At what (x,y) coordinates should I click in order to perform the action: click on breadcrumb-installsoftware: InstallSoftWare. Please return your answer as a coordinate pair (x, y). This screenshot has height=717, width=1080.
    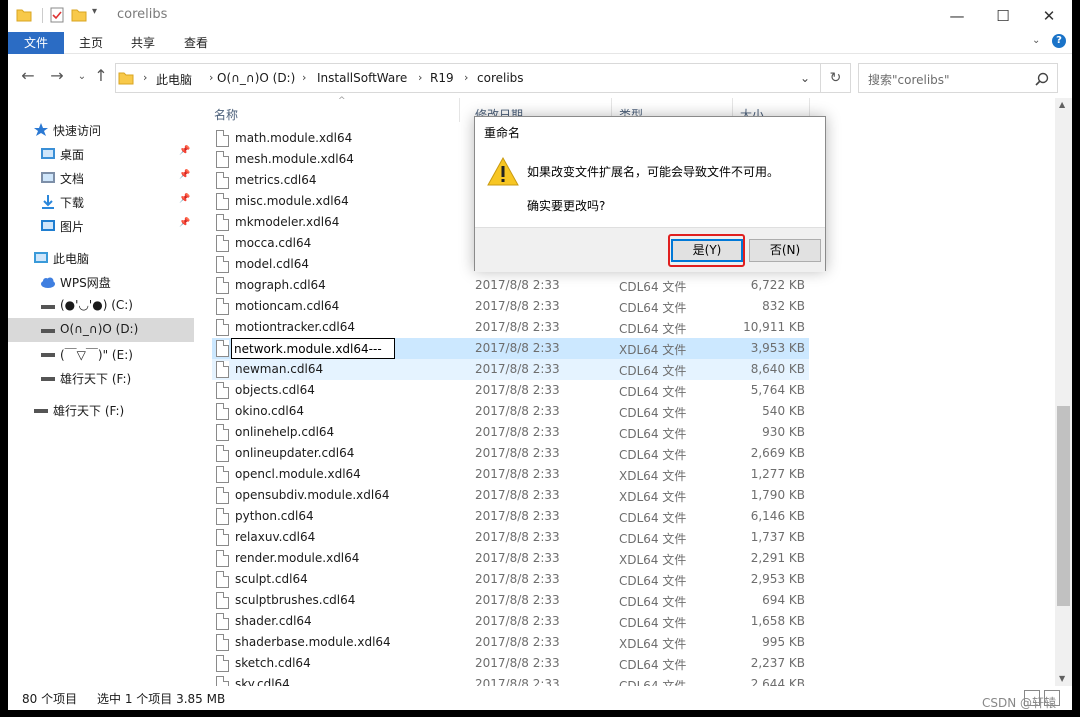
    Looking at the image, I should click on (362, 78).